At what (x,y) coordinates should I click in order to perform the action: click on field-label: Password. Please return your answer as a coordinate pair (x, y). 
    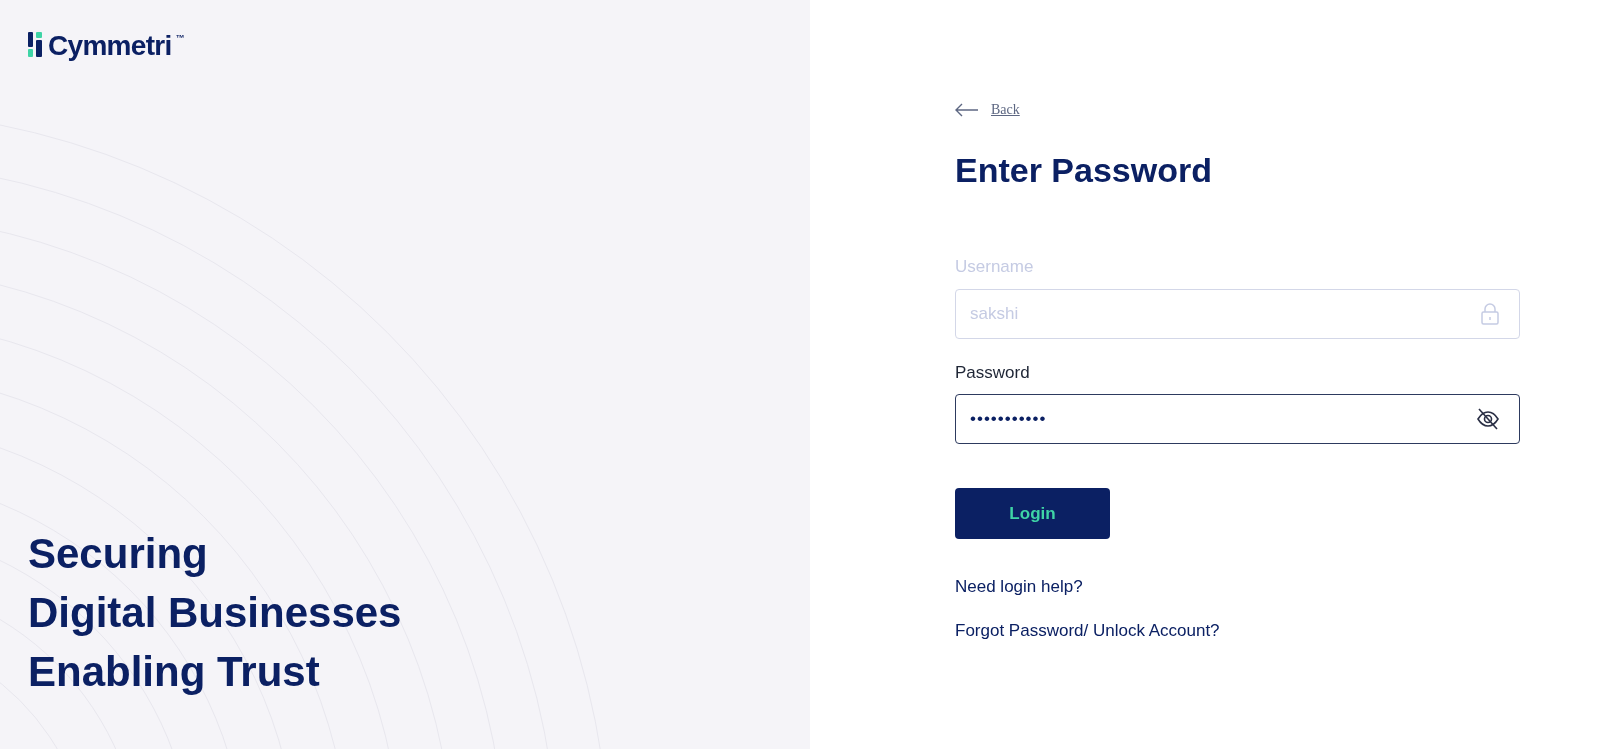
    Looking at the image, I should click on (993, 372).